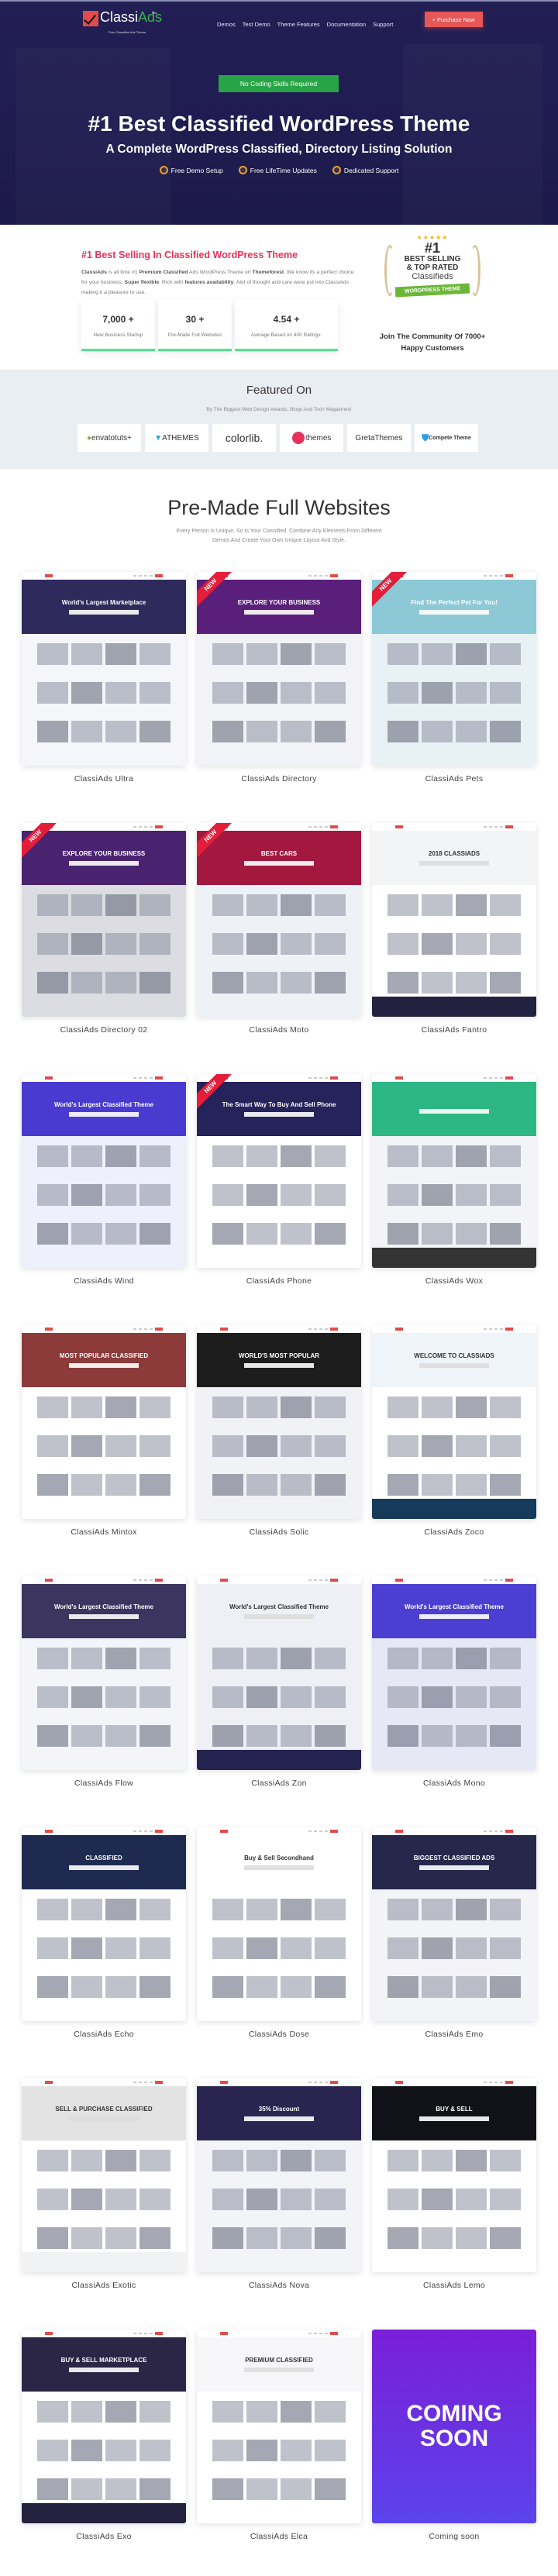 Image resolution: width=558 pixels, height=2576 pixels. What do you see at coordinates (104, 700) in the screenshot?
I see `preview-body` at bounding box center [104, 700].